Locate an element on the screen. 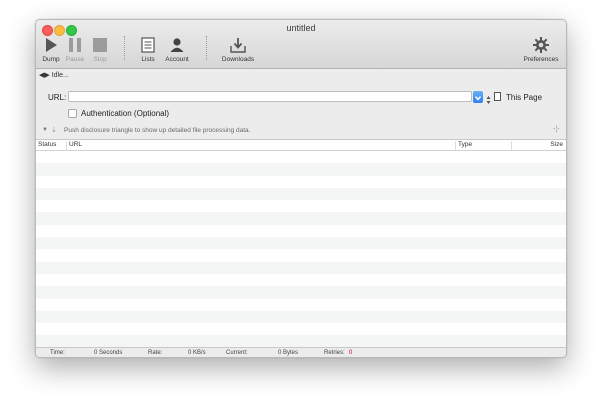  scope-stepper is located at coordinates (488, 98).